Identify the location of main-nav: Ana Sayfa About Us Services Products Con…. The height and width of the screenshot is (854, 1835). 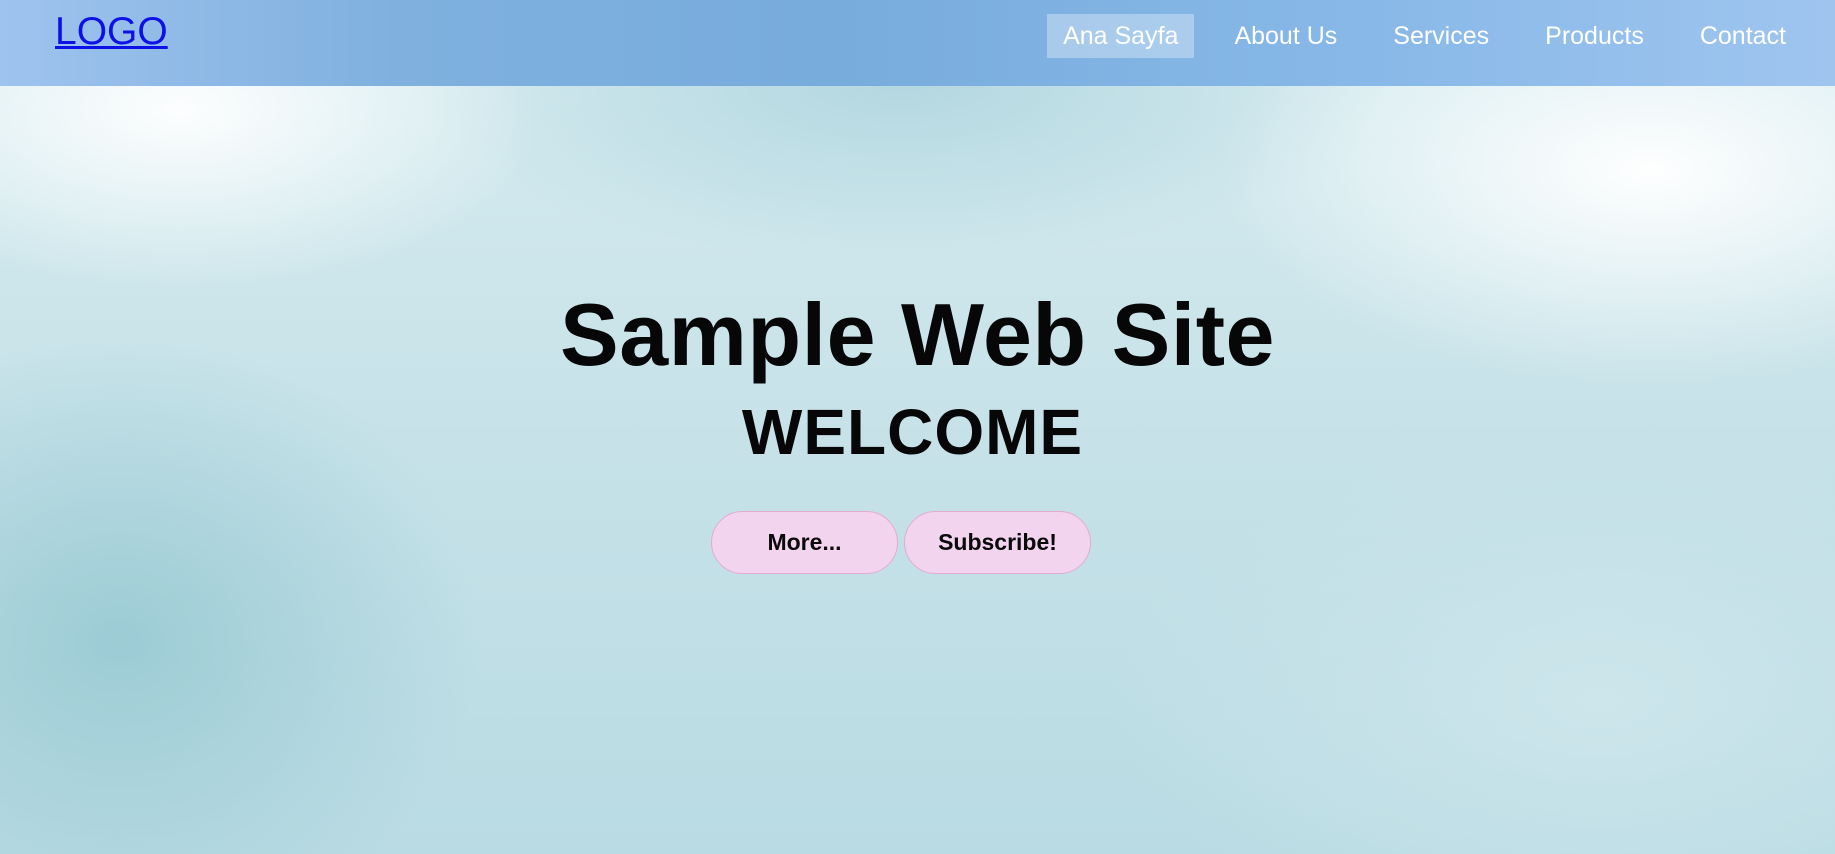
(1441, 36).